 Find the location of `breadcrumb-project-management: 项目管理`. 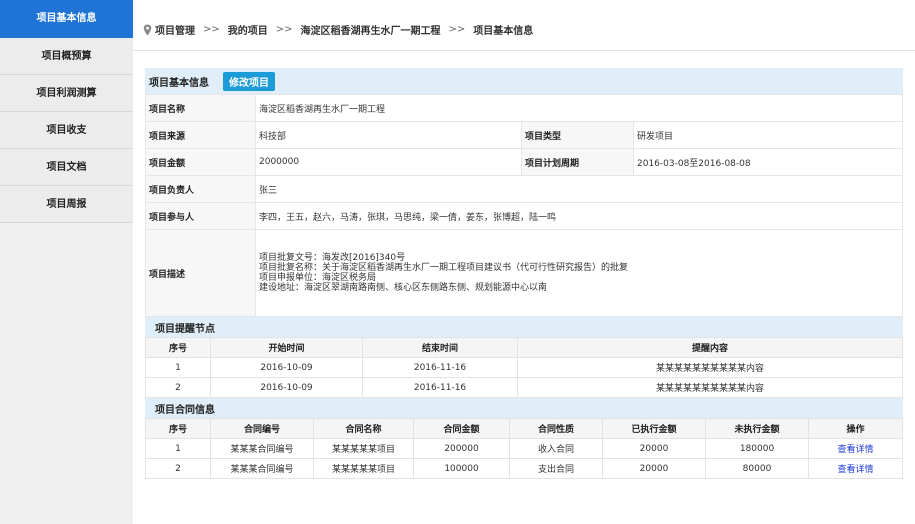

breadcrumb-project-management: 项目管理 is located at coordinates (175, 29).